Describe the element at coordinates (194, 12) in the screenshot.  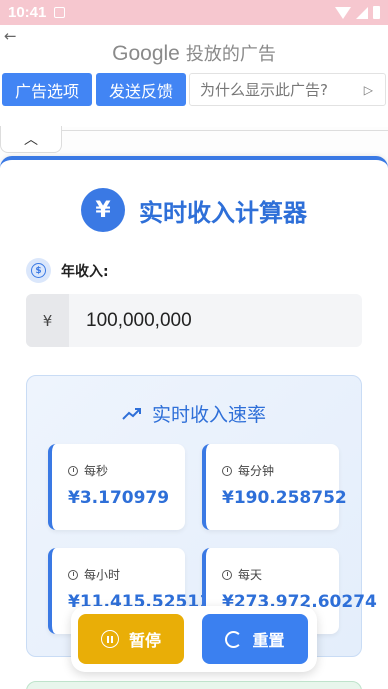
I see `status-bar: 10:41` at that location.